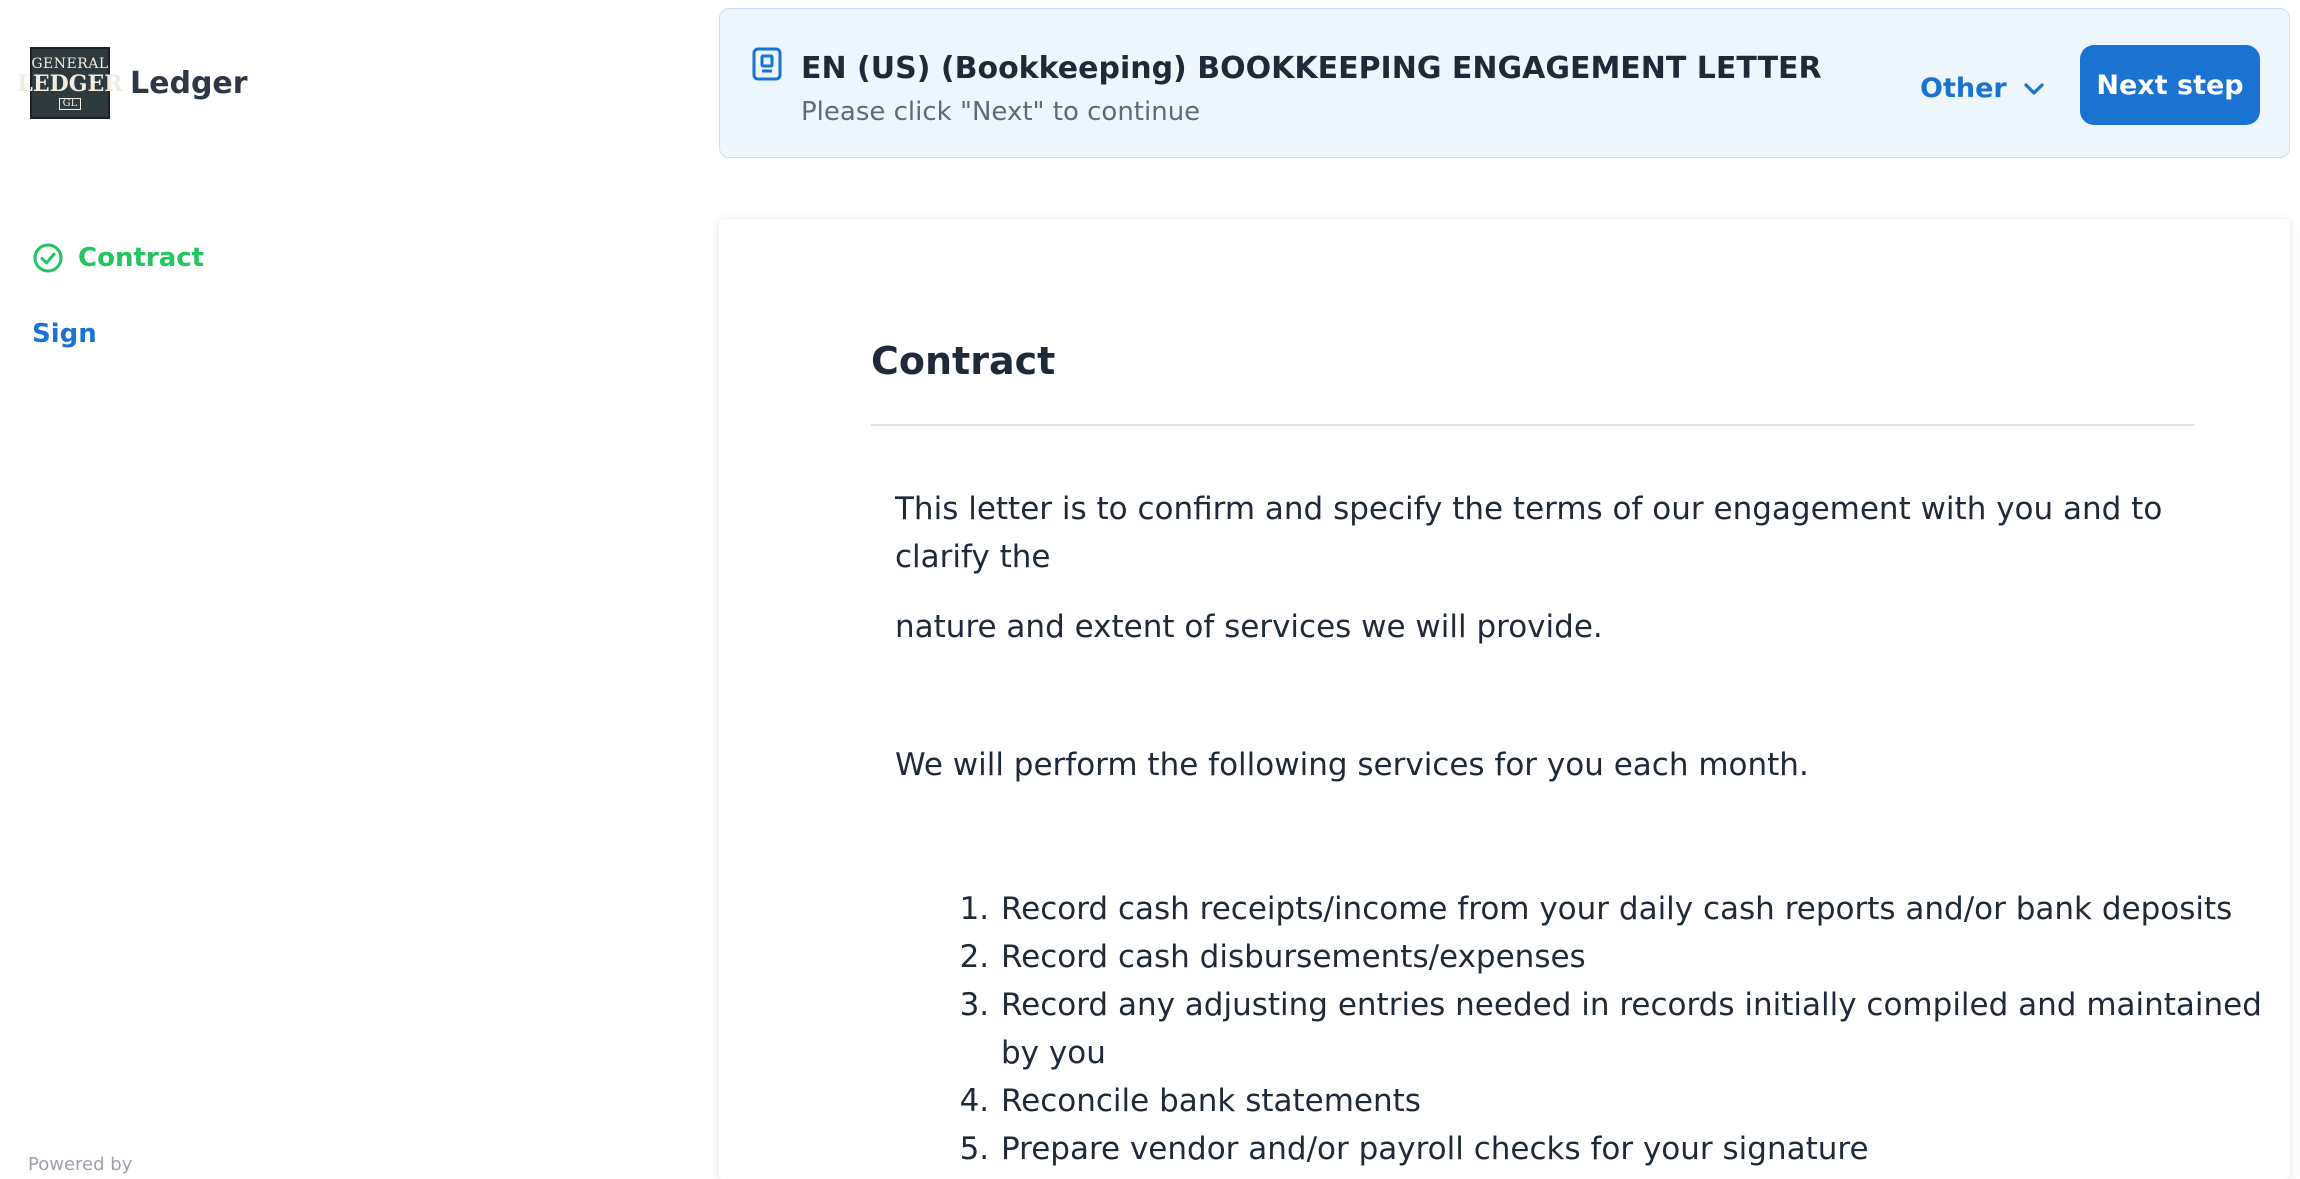 The height and width of the screenshot is (1179, 2300). I want to click on check-circle-icon, so click(48, 258).